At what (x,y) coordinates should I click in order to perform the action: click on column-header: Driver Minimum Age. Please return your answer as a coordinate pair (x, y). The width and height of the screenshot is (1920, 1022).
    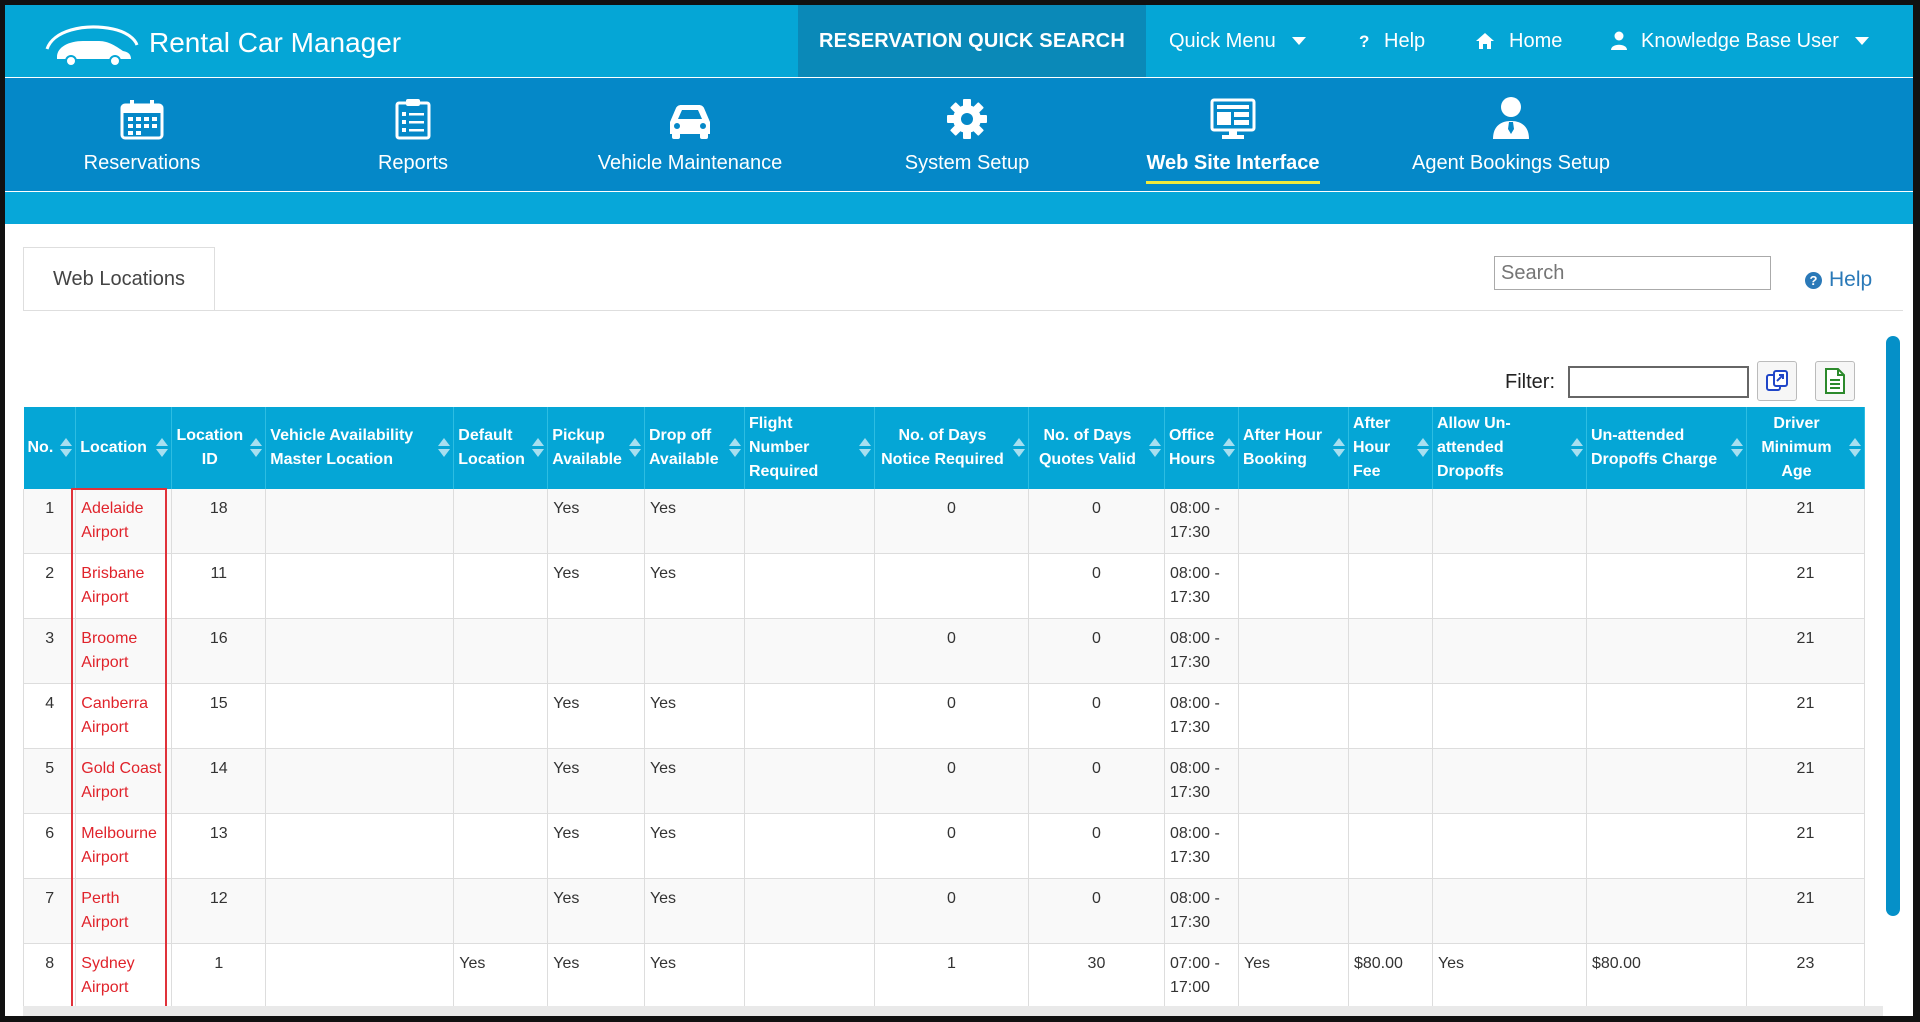
    Looking at the image, I should click on (1805, 448).